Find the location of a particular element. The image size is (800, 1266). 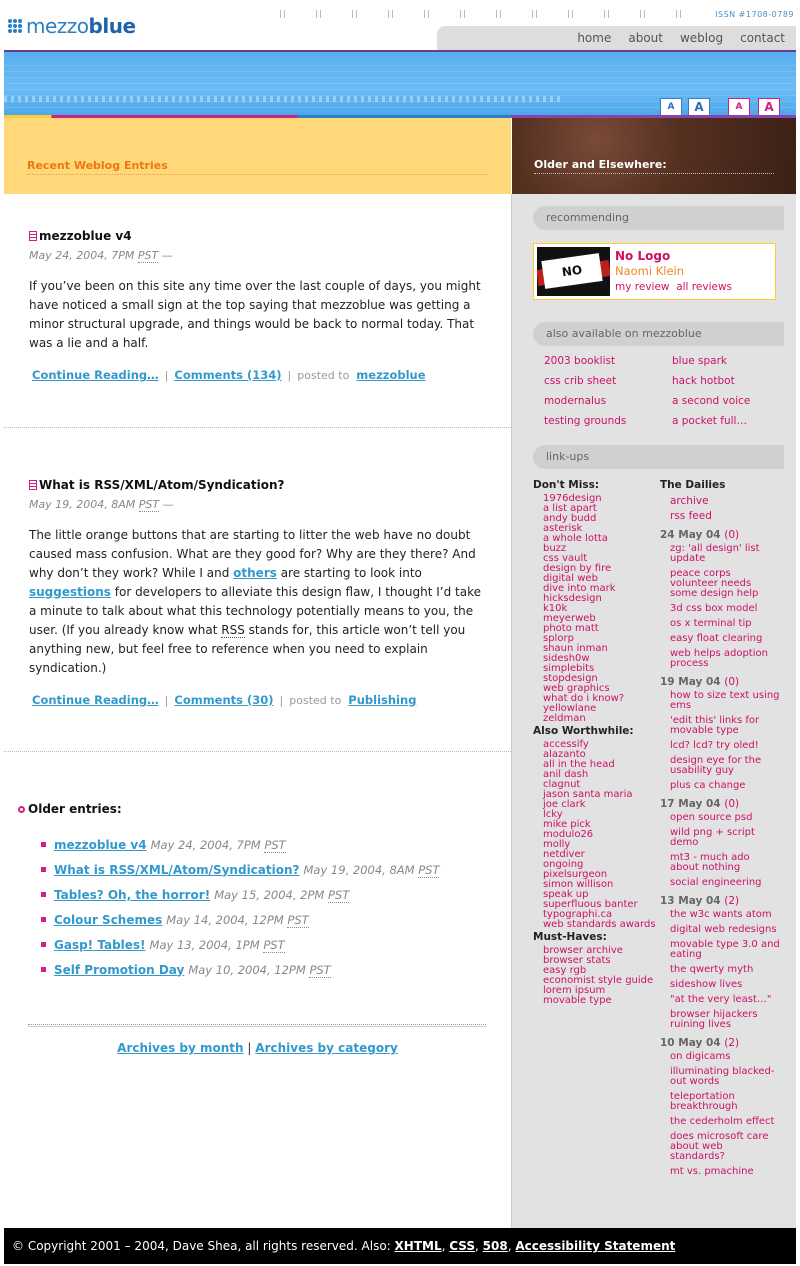

daily-link: open source psd is located at coordinates (725, 818).